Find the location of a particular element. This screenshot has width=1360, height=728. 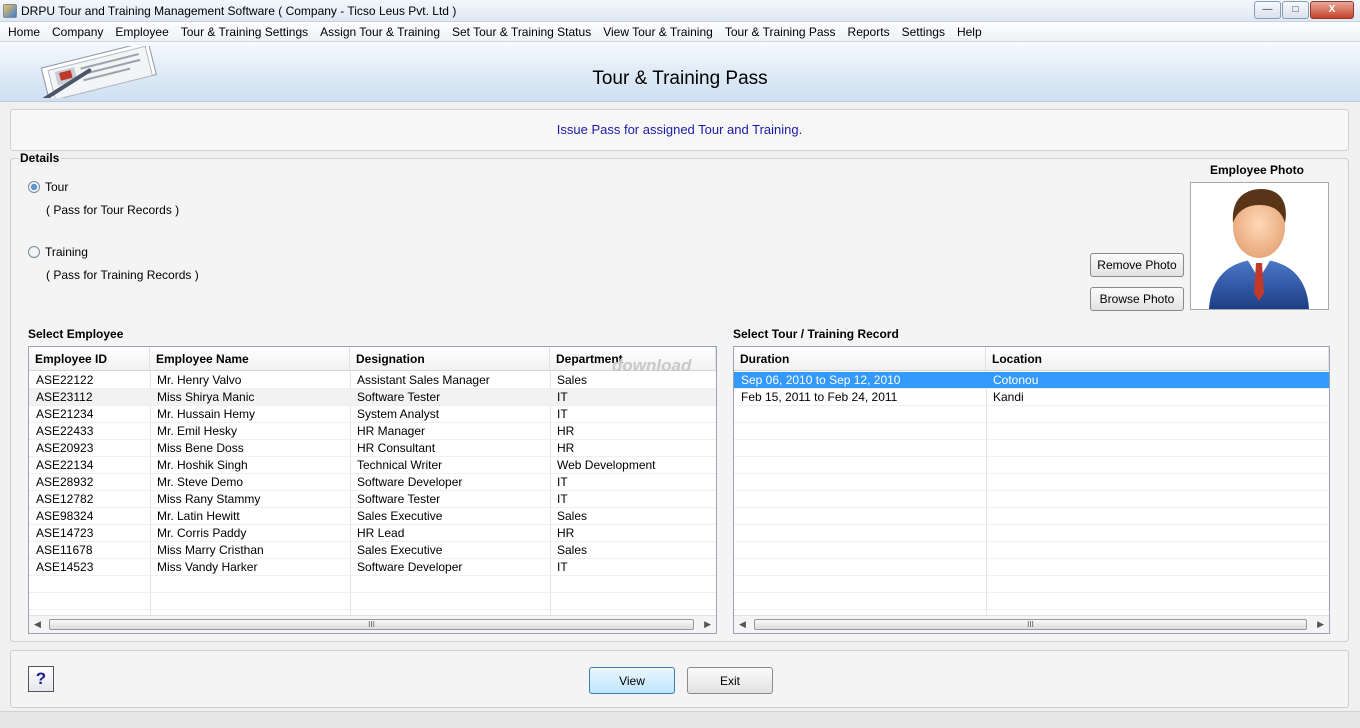

training-note: ( Pass for Training Records ) is located at coordinates (122, 275).